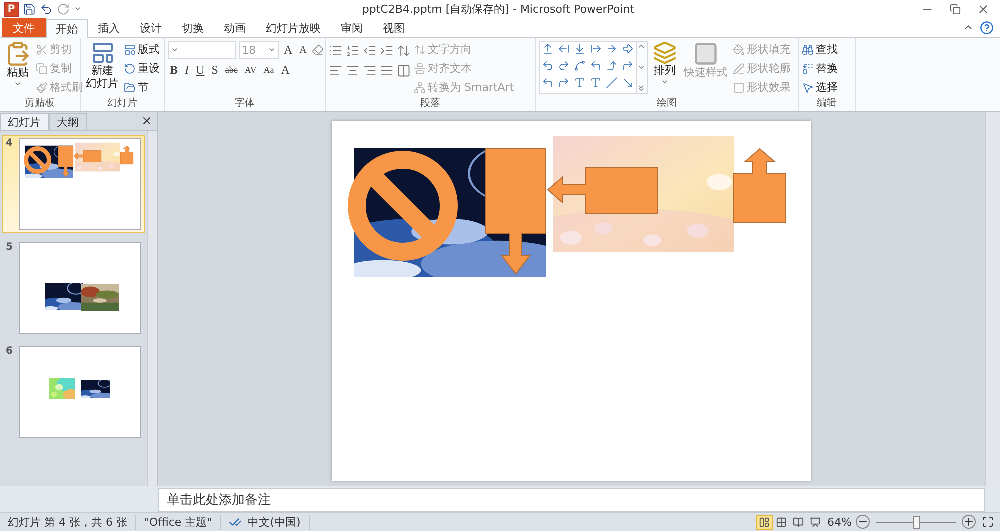 The width and height of the screenshot is (1000, 531). Describe the element at coordinates (88, 156) in the screenshot. I see `left-arrow-callout-shape` at that location.